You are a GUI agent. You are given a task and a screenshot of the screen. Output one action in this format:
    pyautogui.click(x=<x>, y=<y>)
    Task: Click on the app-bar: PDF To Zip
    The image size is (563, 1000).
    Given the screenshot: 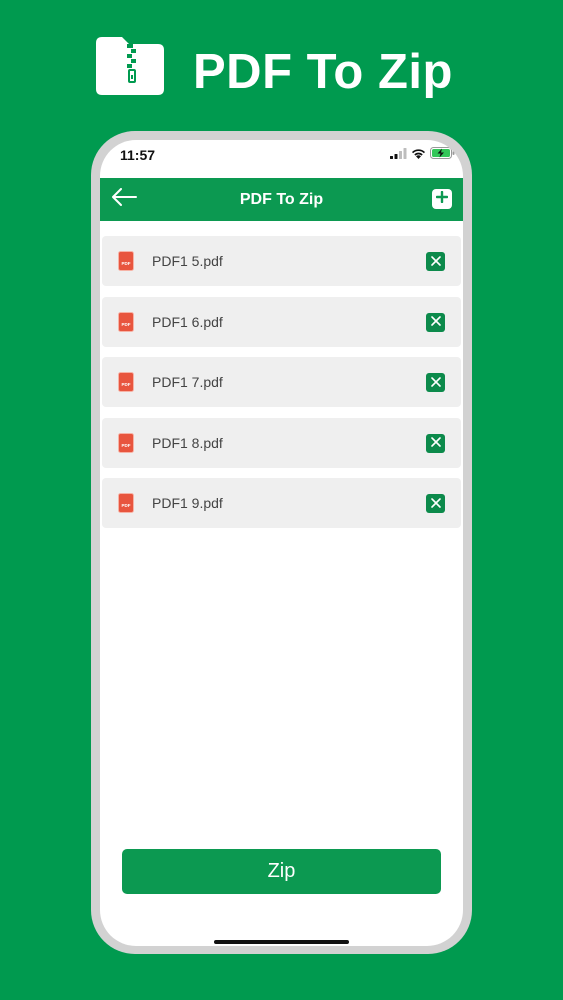 What is the action you would take?
    pyautogui.click(x=281, y=199)
    